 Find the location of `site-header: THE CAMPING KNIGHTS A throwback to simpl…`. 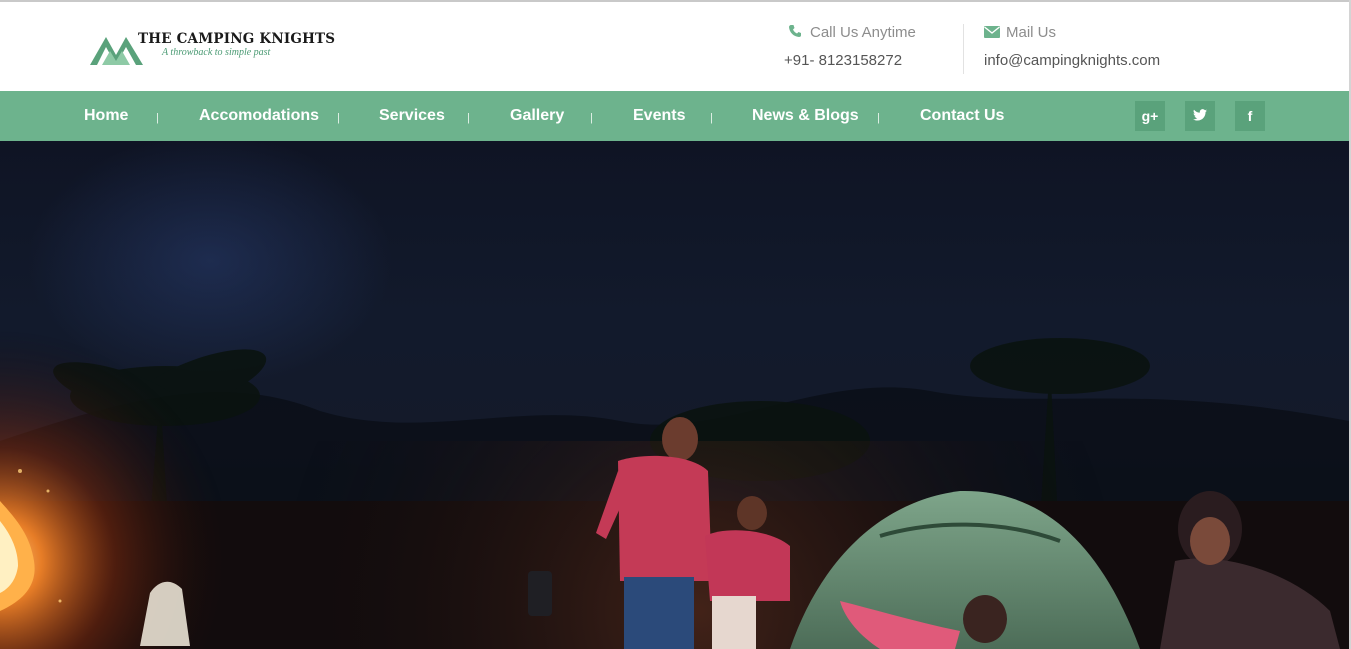

site-header: THE CAMPING KNIGHTS A throwback to simpl… is located at coordinates (675, 46).